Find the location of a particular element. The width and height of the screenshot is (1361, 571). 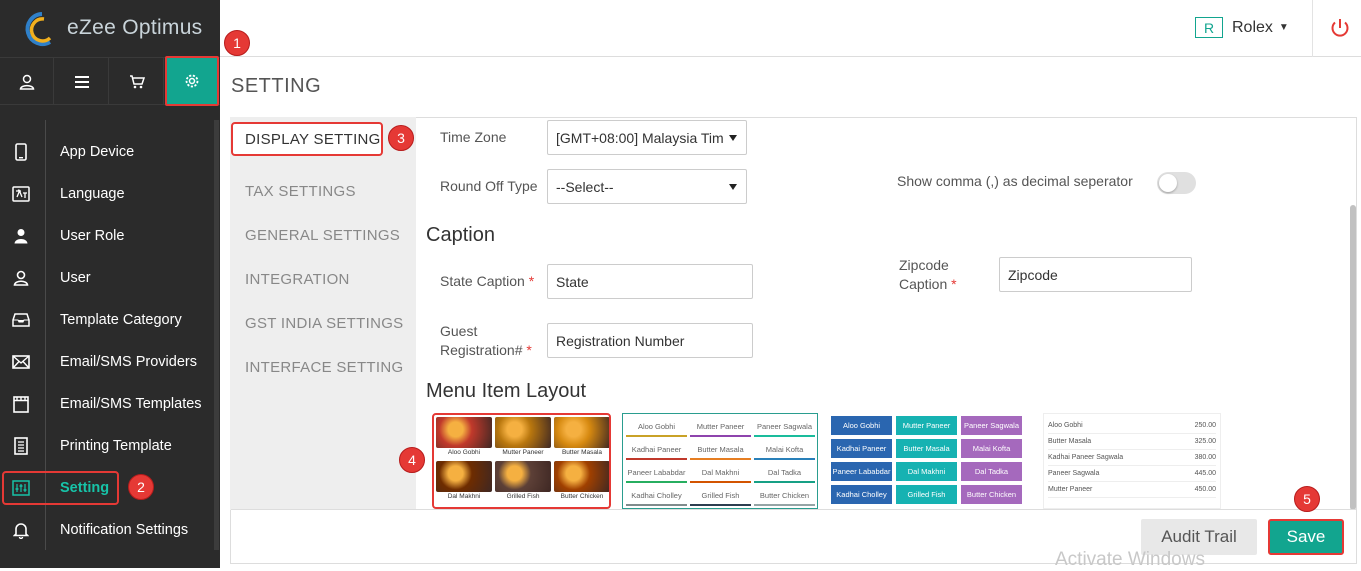

layout4-item-name: Aloo Gobhi is located at coordinates (1065, 425).